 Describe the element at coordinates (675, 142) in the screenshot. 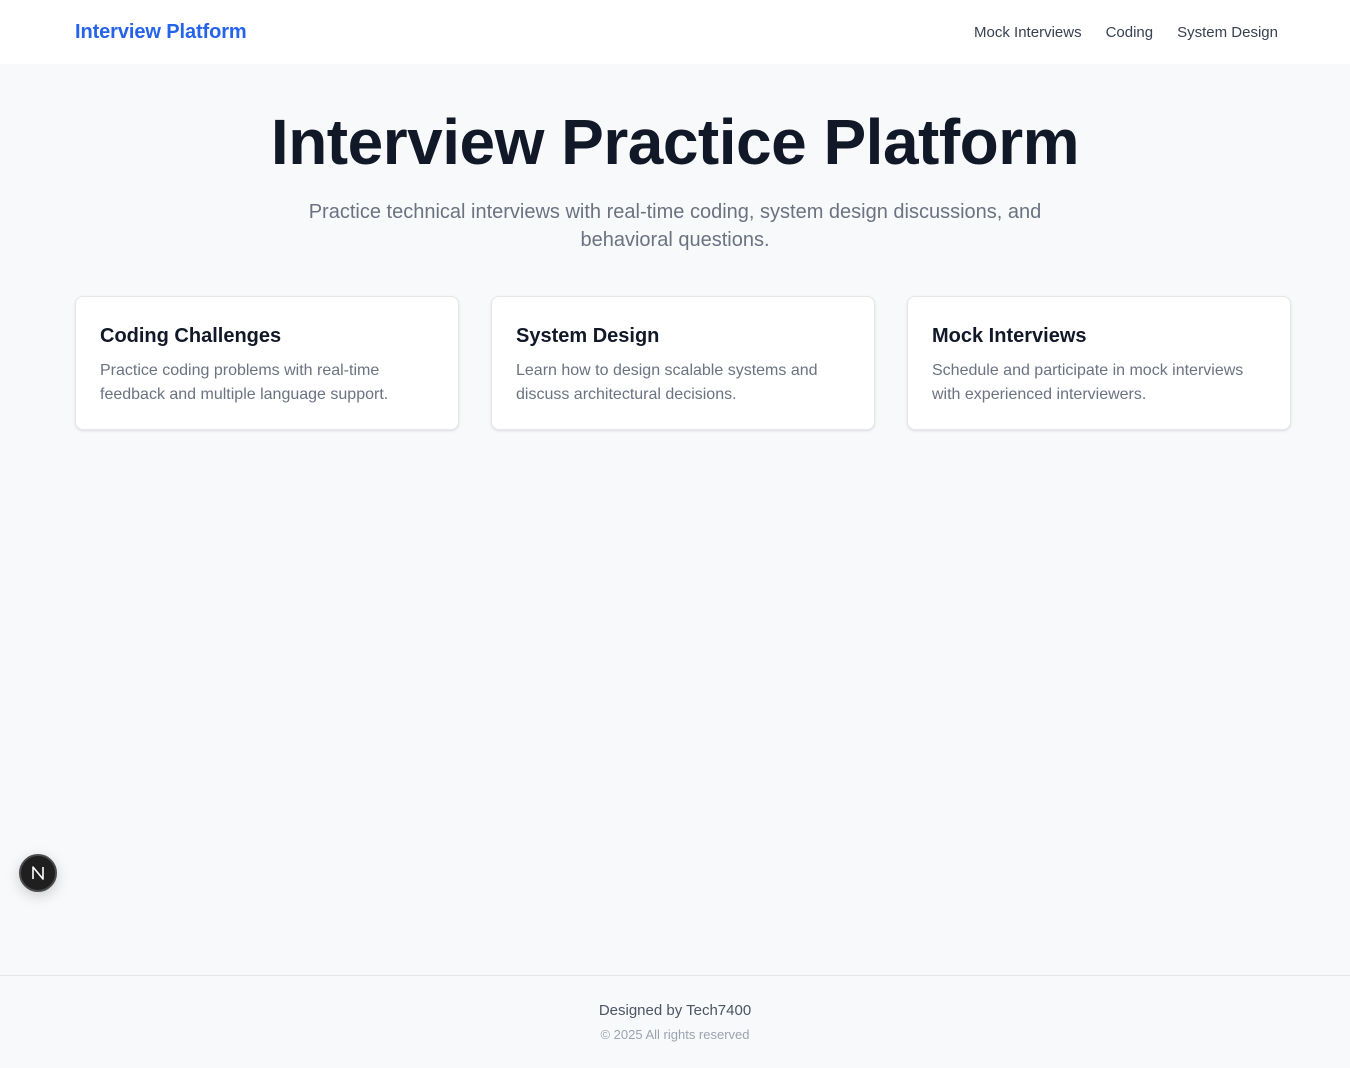

I see `page-title: Interview Practice Platform` at that location.